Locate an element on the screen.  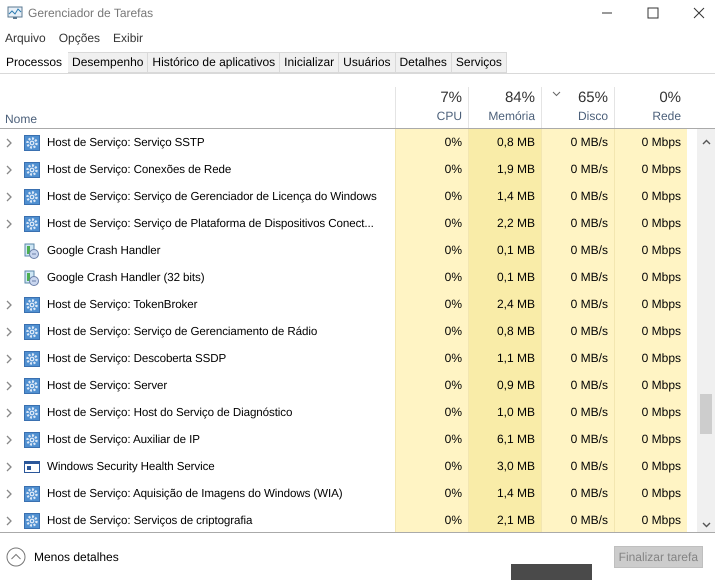
process-name: Google Crash Handler (32 bits) is located at coordinates (125, 277).